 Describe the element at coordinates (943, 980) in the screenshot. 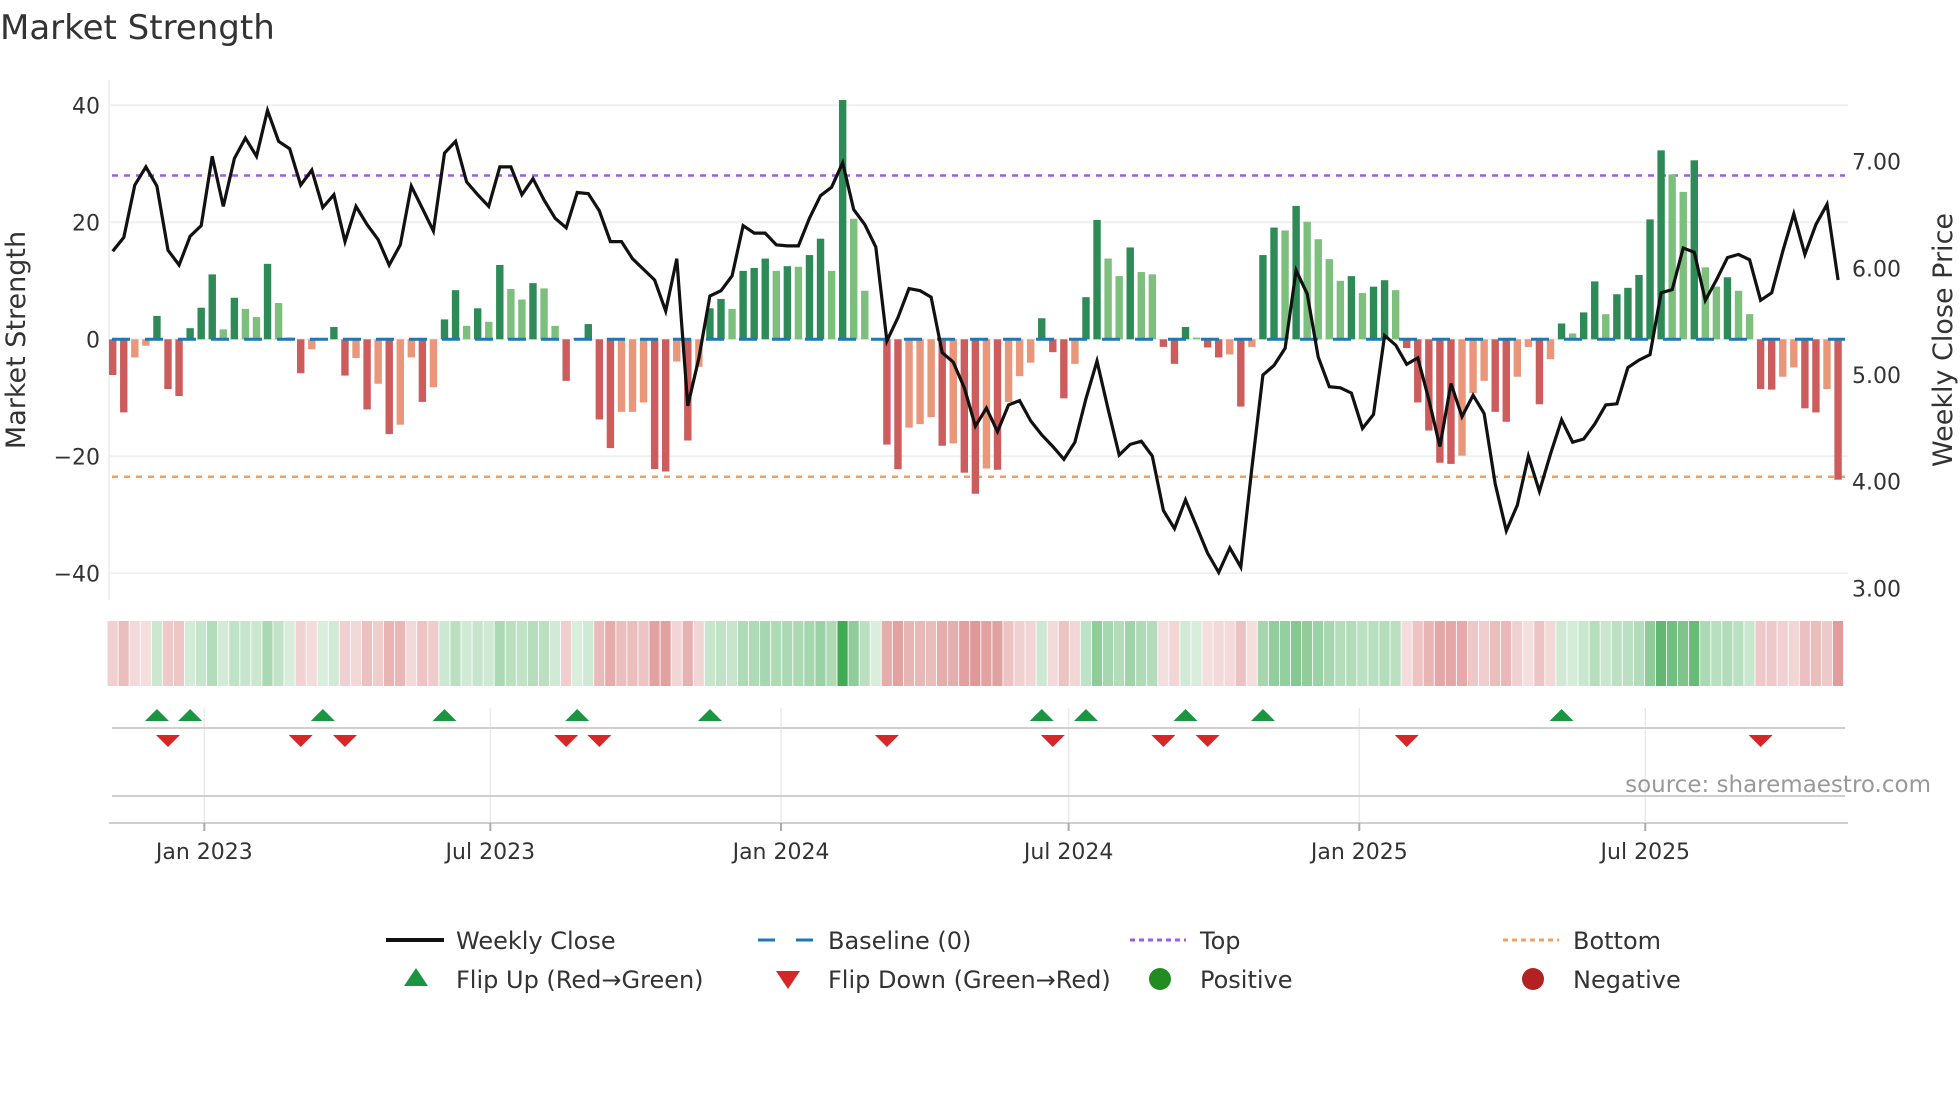

I see `legend-item: Flip Down (Green→Red)` at that location.